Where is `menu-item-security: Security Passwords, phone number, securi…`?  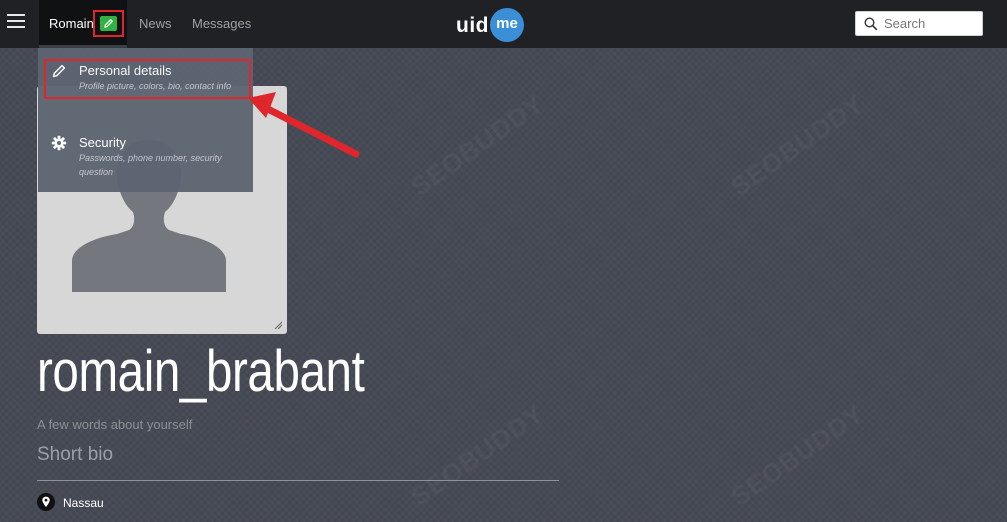
menu-item-security: Security Passwords, phone number, securi… is located at coordinates (145, 156).